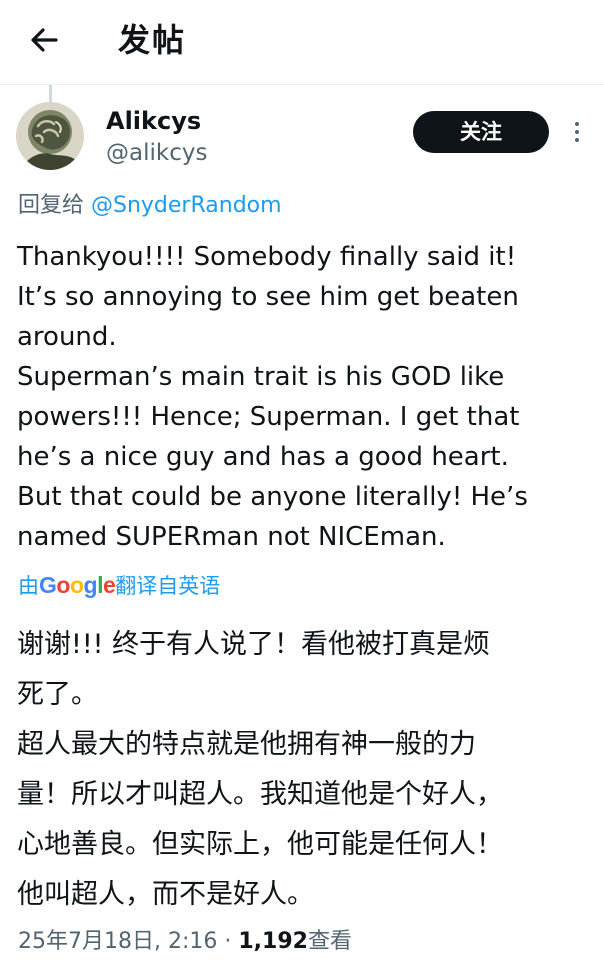 Image resolution: width=604 pixels, height=960 pixels. I want to click on translated-line: 谢谢!!! 终于有人说了！看他被打真是烦, so click(254, 644).